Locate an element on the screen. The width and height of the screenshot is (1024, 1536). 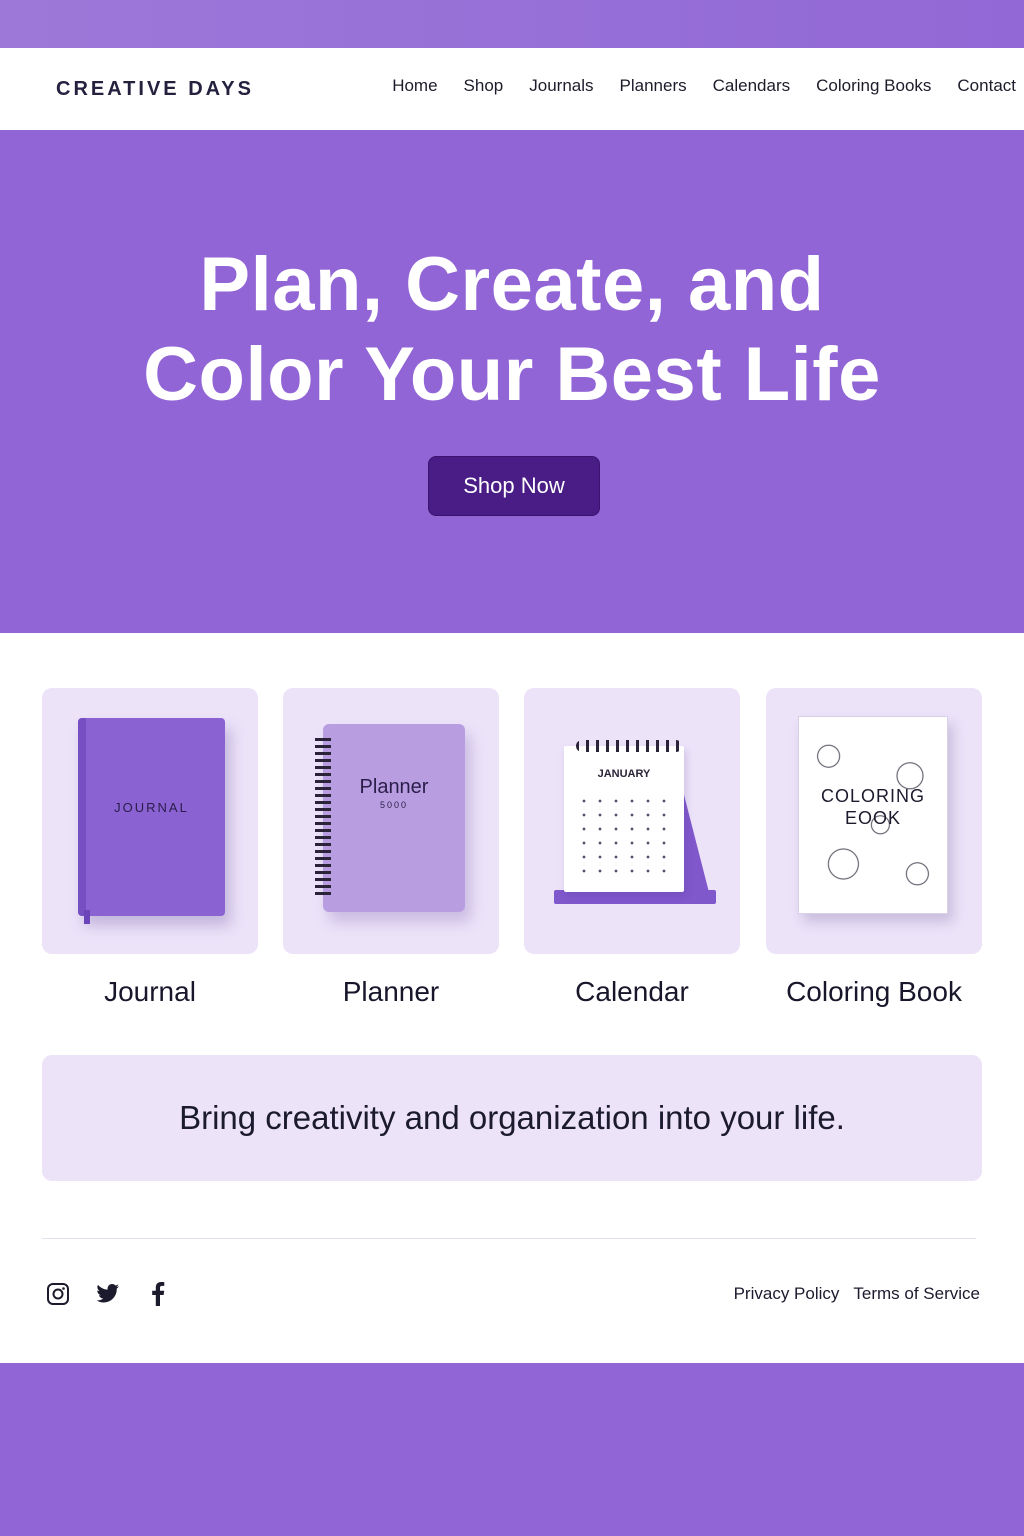
nav-journals: Journals is located at coordinates (561, 86).